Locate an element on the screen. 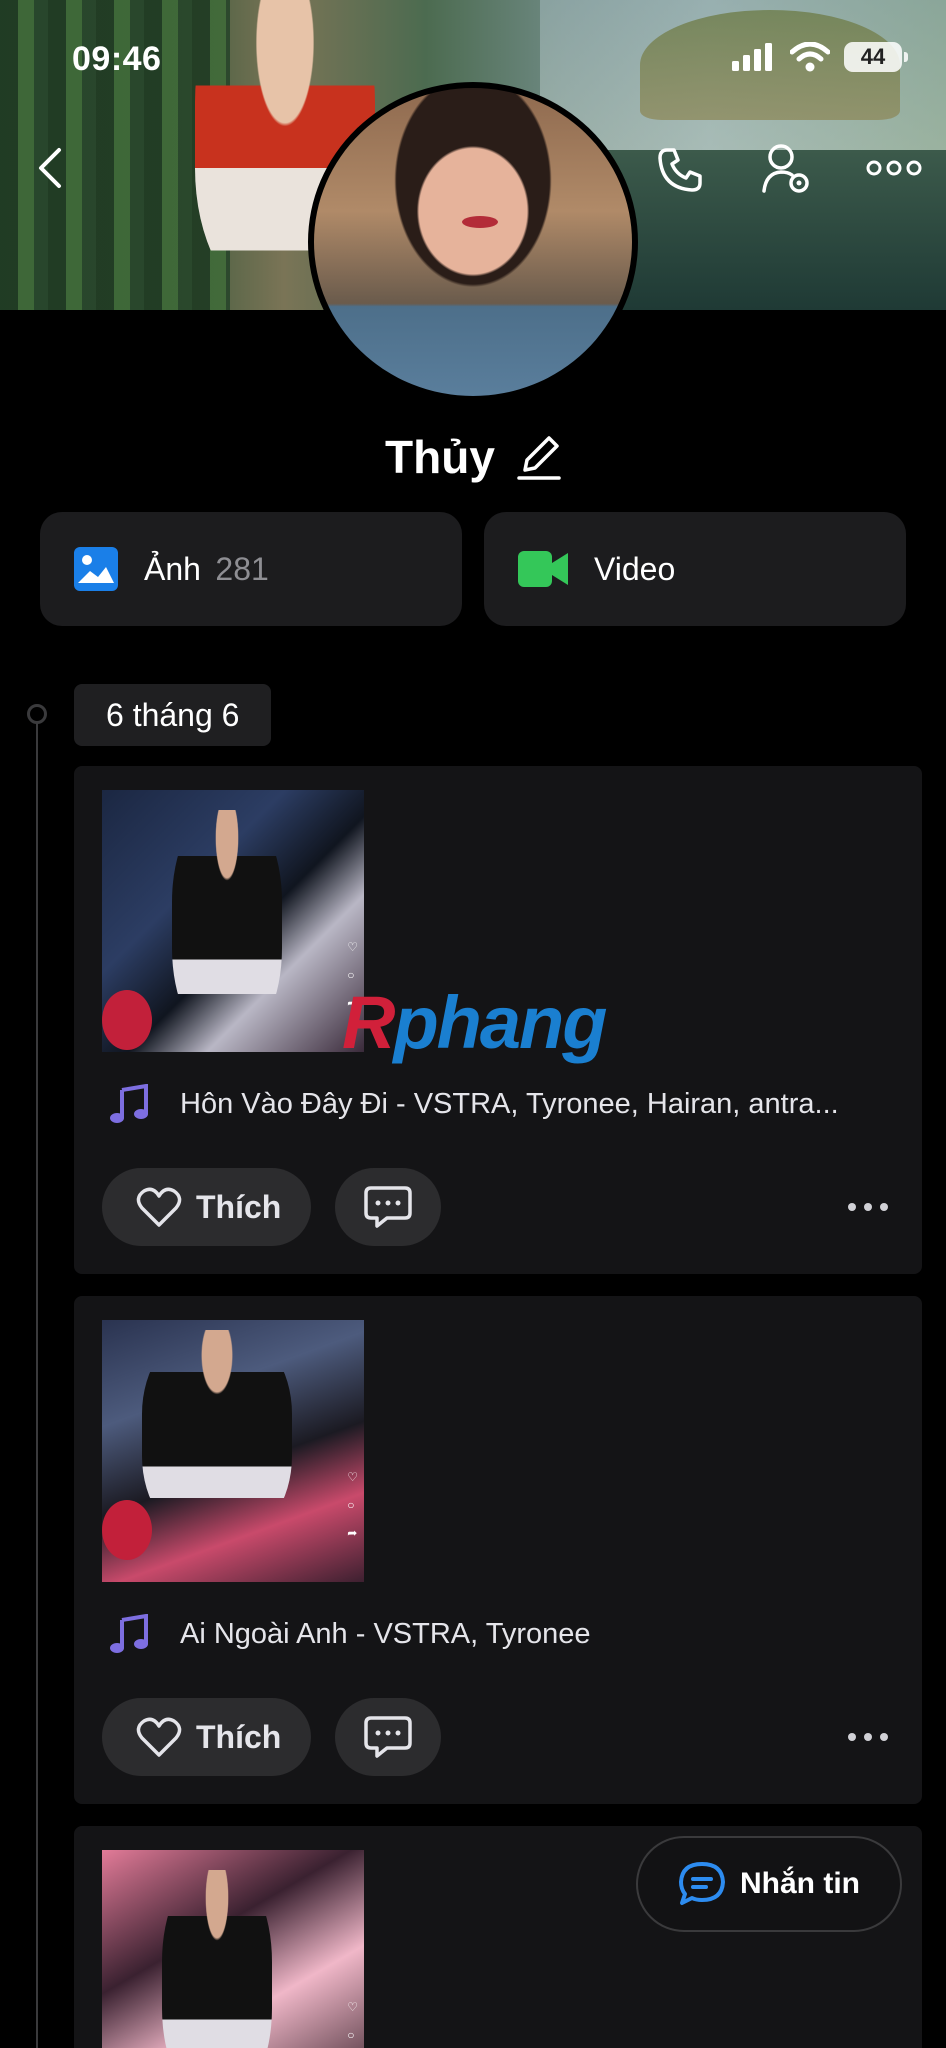 This screenshot has height=2048, width=946. user-settings-icon is located at coordinates (785, 168).